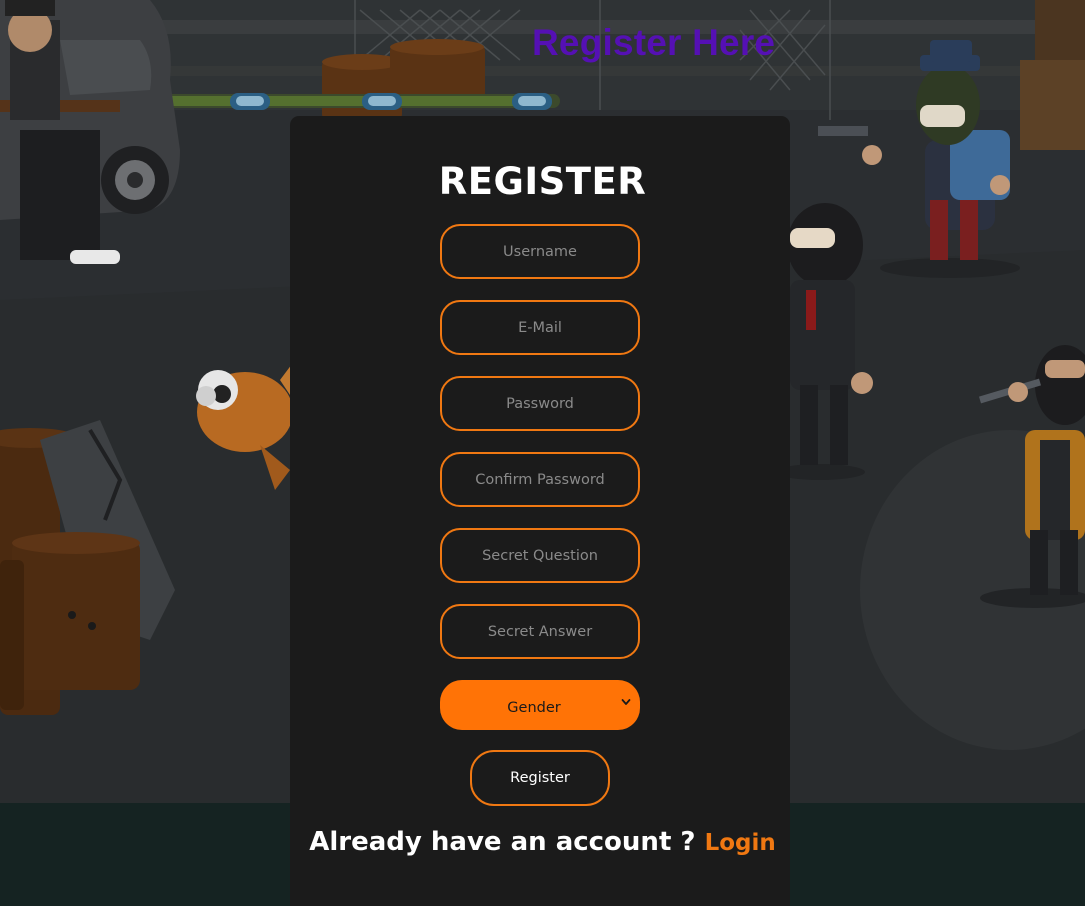 This screenshot has width=1085, height=906. I want to click on email-input, so click(540, 327).